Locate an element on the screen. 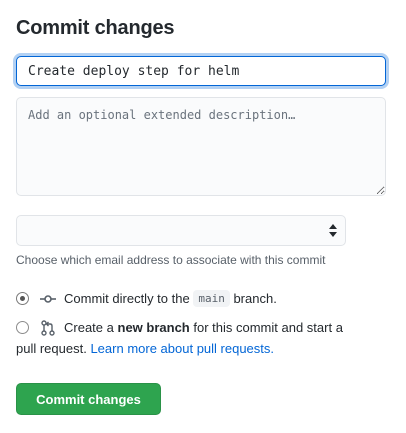 The image size is (406, 433). learn-more-link: Learn more about pull requests. is located at coordinates (182, 348).